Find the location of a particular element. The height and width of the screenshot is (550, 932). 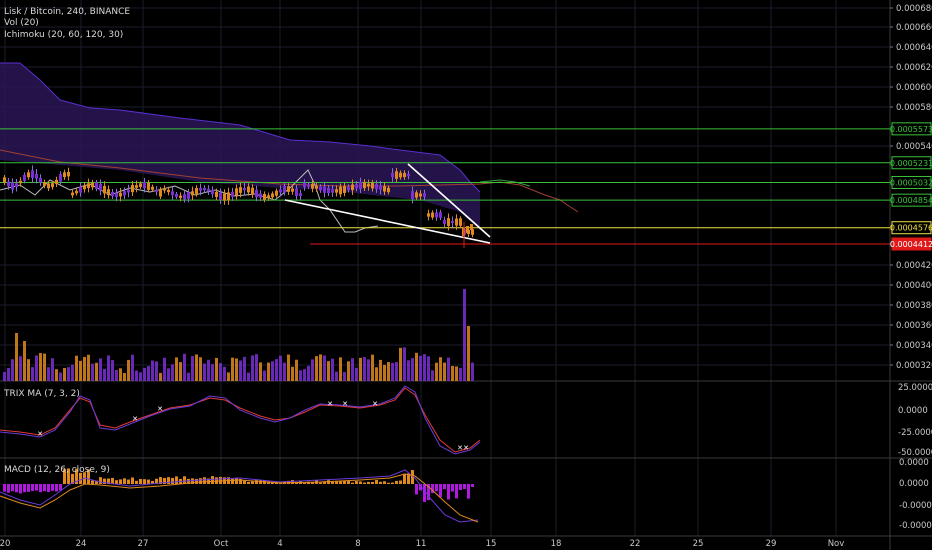

macd-legend: MACD (12, 26, close, 9) is located at coordinates (57, 470).